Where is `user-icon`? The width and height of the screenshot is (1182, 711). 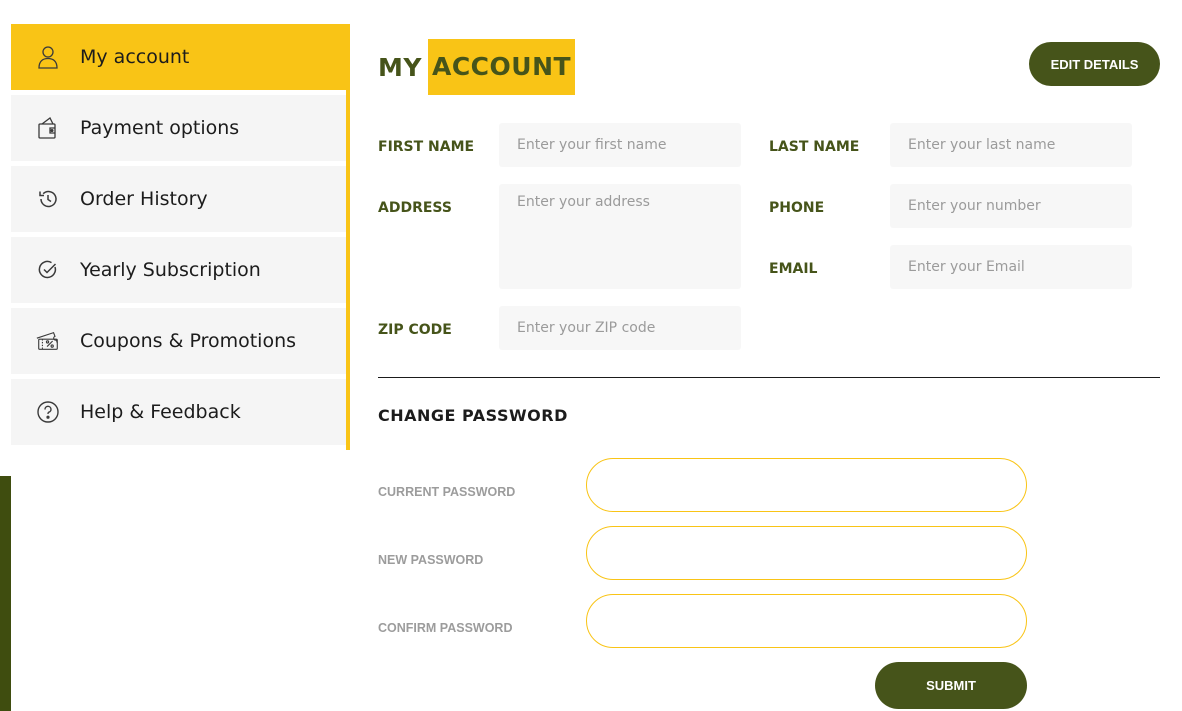
user-icon is located at coordinates (48, 57).